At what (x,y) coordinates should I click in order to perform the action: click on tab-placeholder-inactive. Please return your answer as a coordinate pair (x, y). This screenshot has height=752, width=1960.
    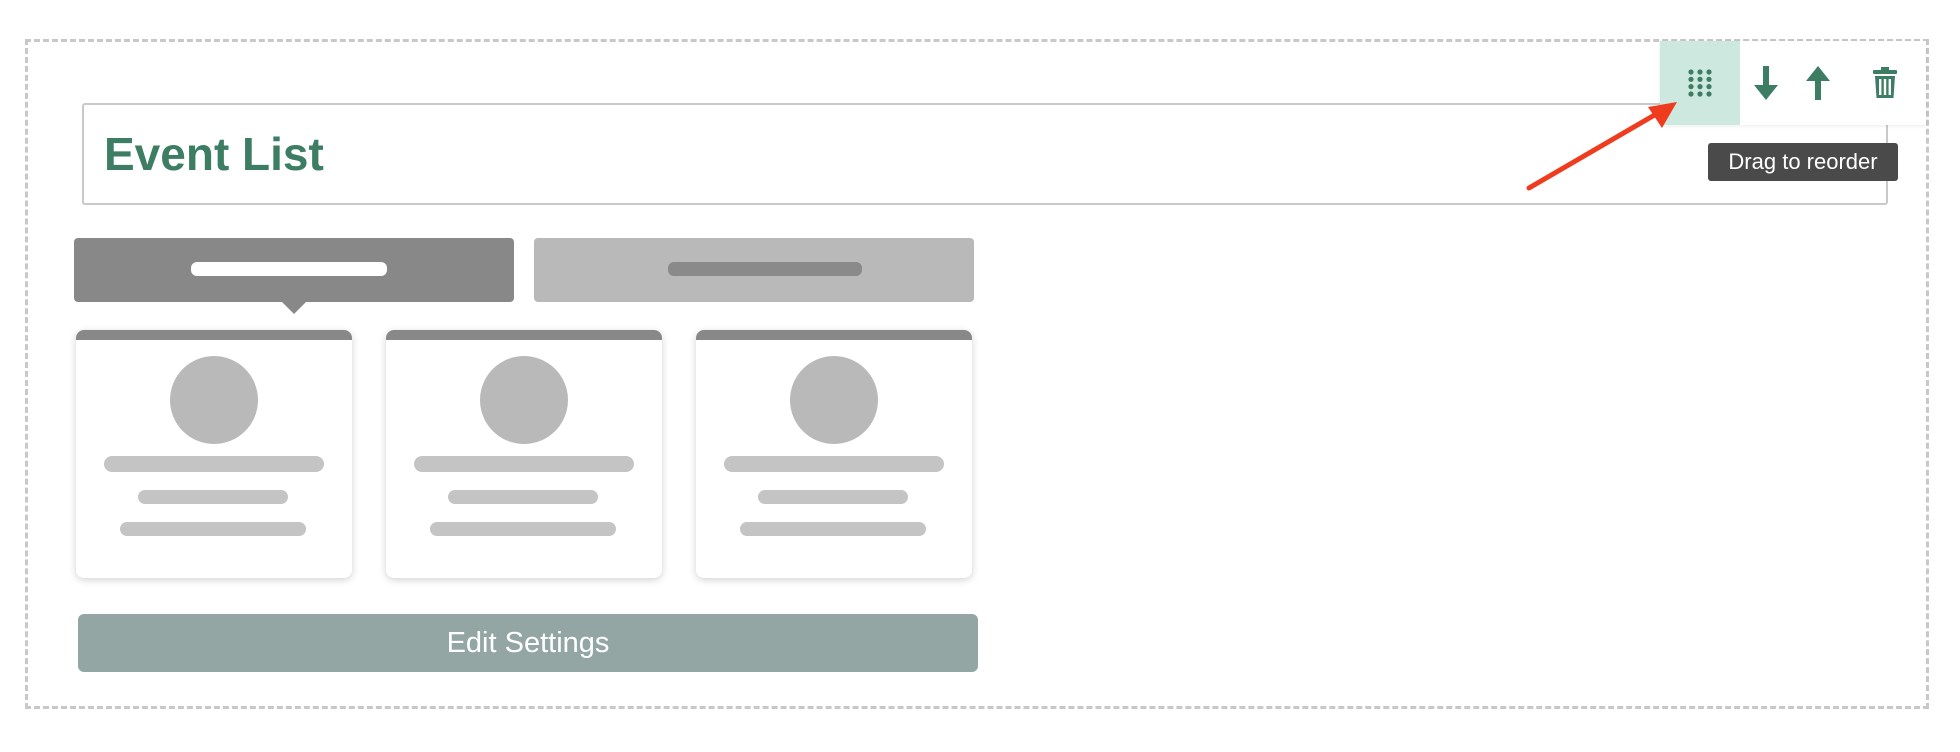
    Looking at the image, I should click on (754, 270).